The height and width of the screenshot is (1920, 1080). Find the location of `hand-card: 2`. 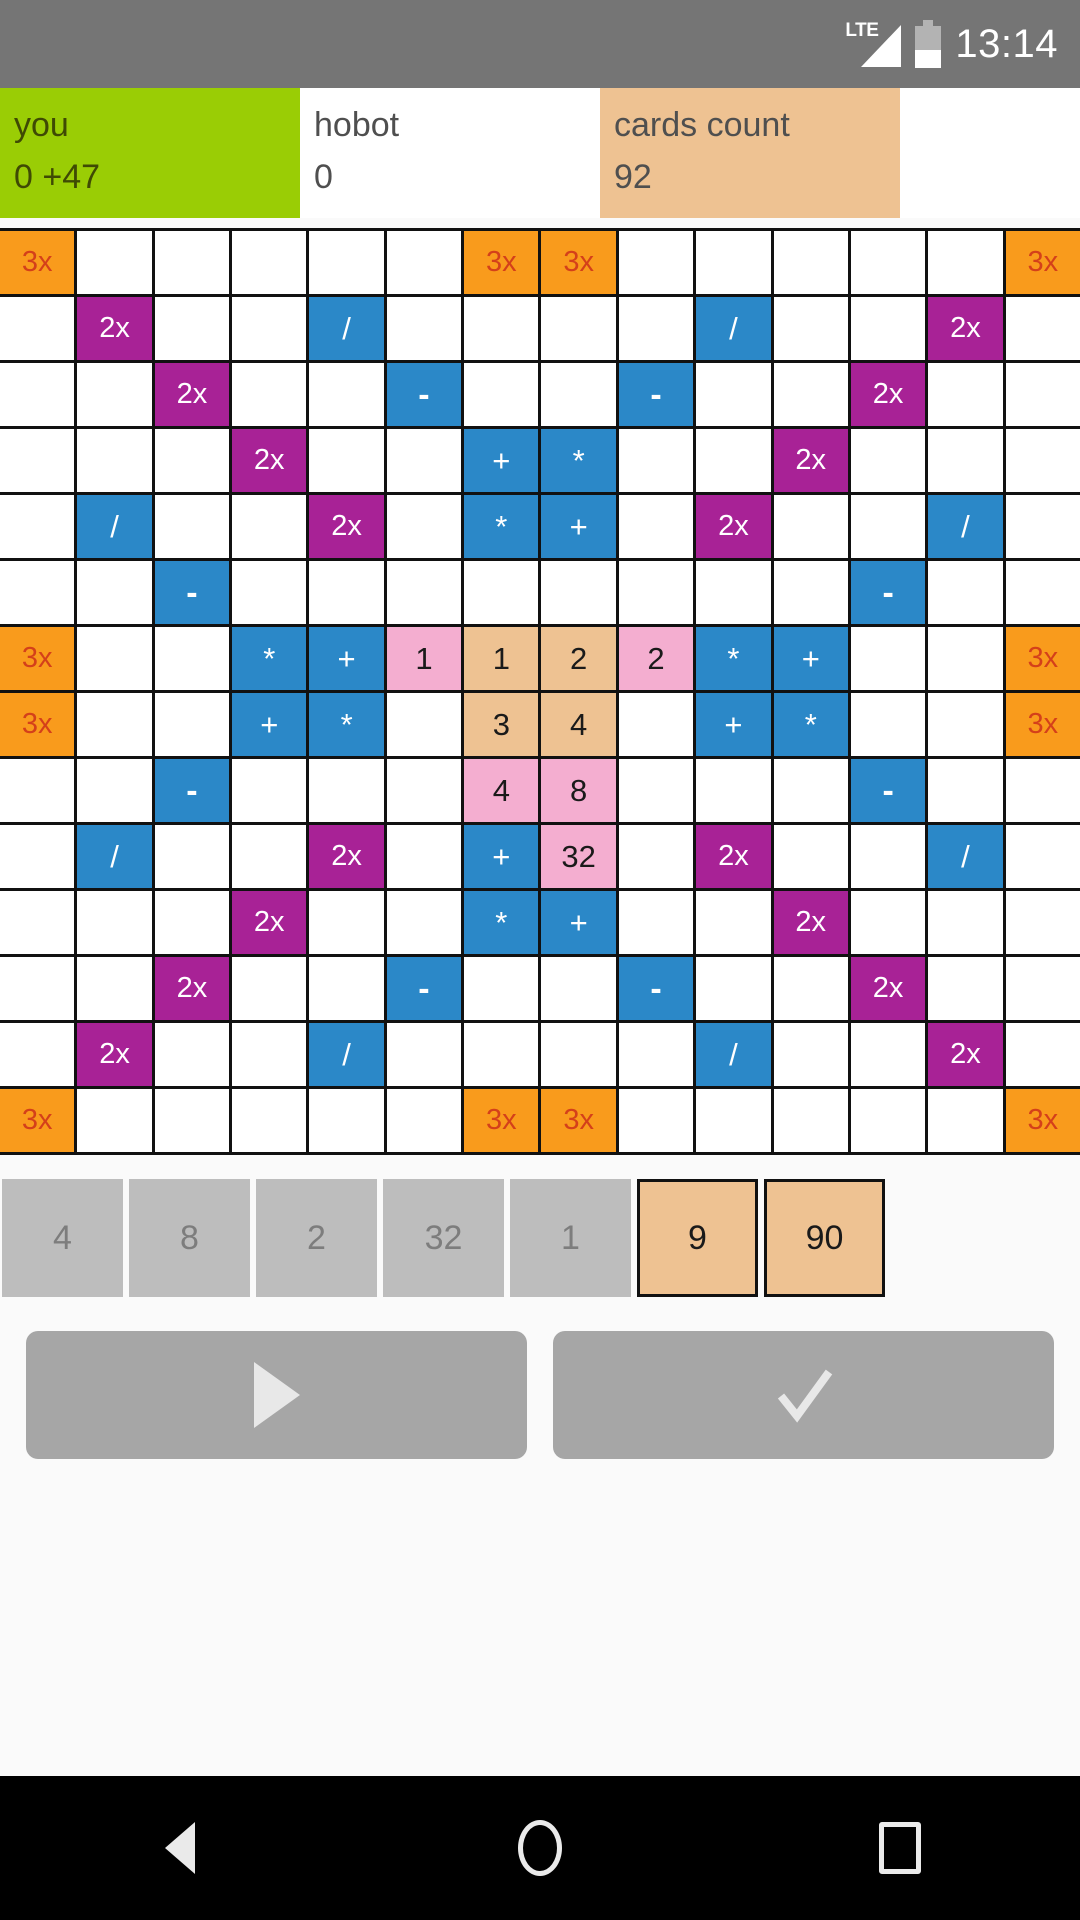

hand-card: 2 is located at coordinates (316, 1238).